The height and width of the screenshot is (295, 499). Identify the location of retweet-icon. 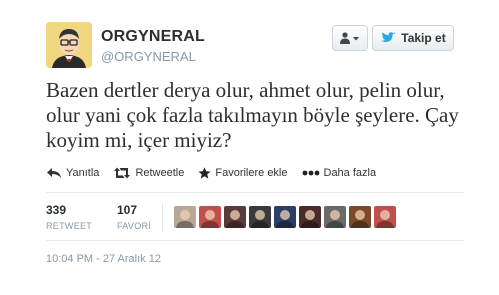
(122, 173).